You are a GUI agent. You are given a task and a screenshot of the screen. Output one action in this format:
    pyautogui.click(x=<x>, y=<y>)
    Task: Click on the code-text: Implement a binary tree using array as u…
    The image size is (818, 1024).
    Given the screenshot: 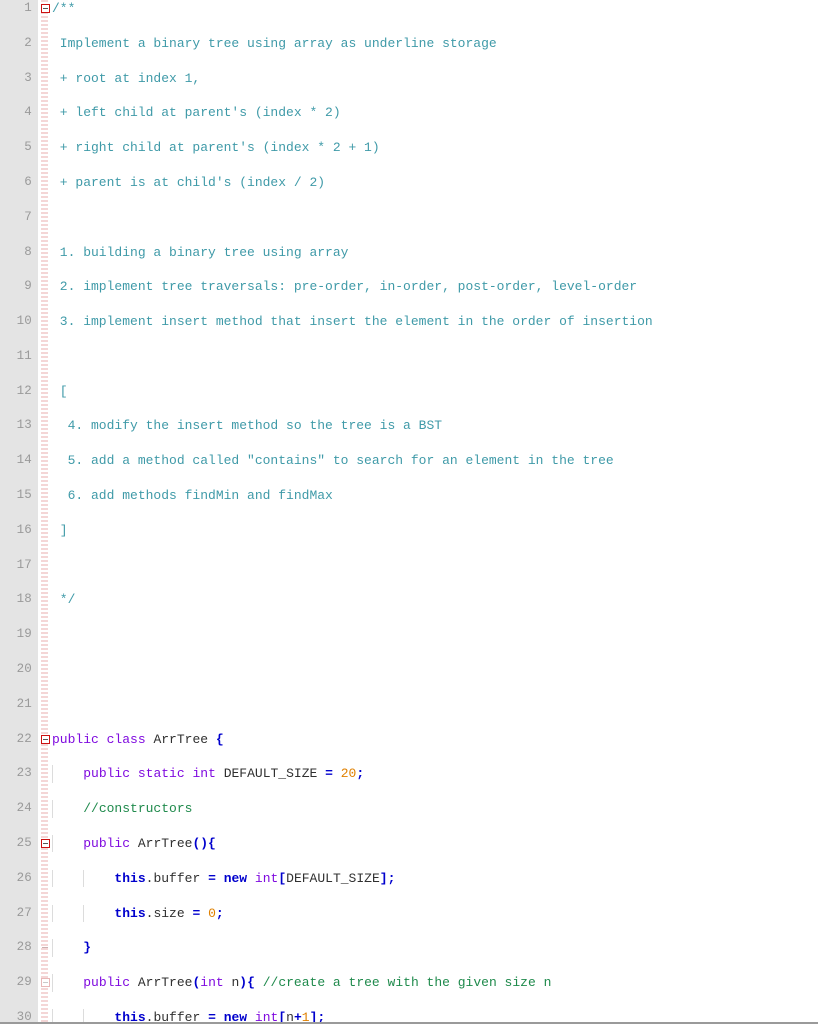 What is the action you would take?
    pyautogui.click(x=274, y=43)
    